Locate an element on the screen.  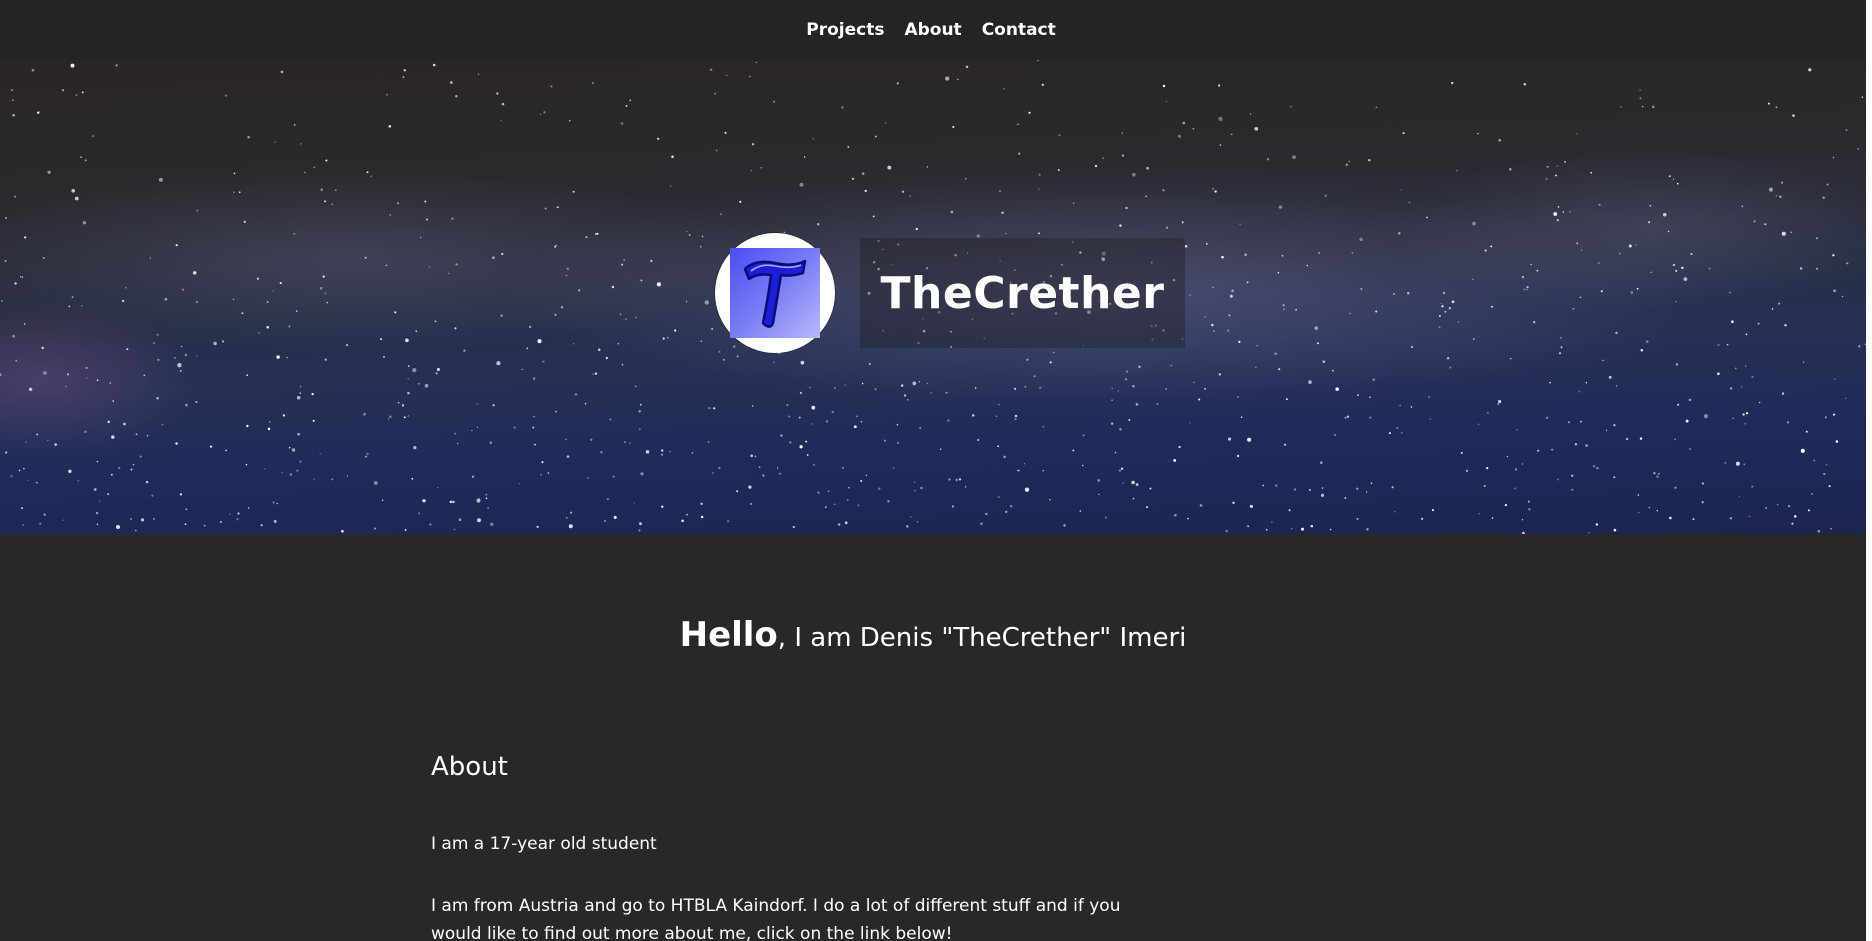
nav-link-projects: Projects is located at coordinates (845, 30).